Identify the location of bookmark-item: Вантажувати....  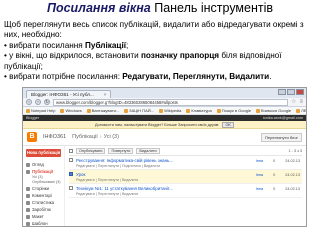
(103, 110).